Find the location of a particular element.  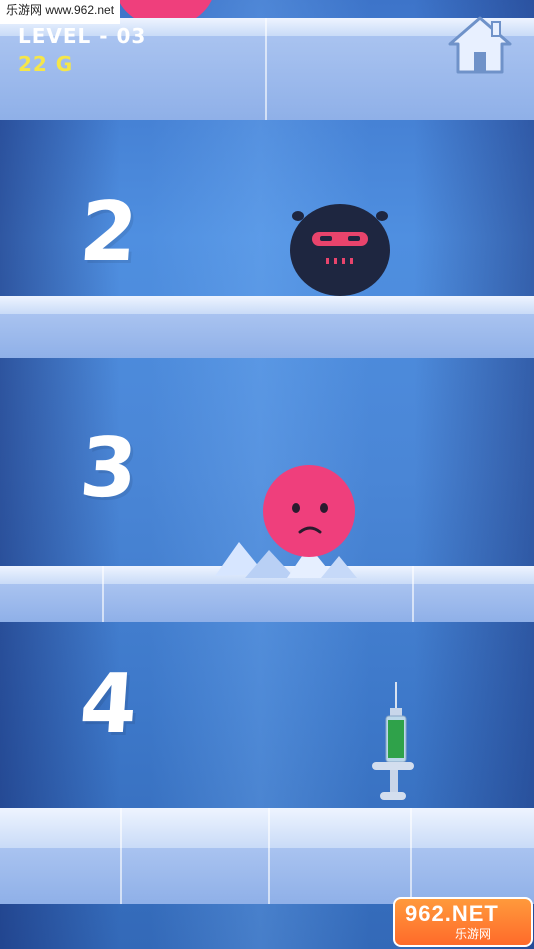

floor-number-2: 2 is located at coordinates (108, 232).